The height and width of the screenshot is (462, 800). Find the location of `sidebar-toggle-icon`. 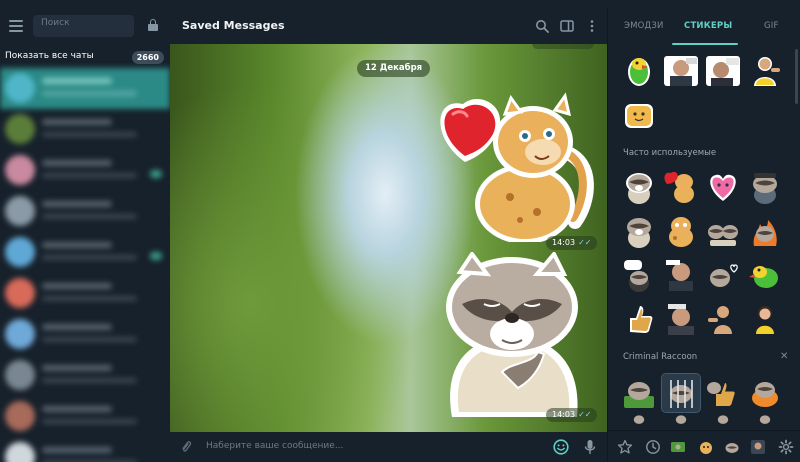

sidebar-toggle-icon is located at coordinates (567, 26).